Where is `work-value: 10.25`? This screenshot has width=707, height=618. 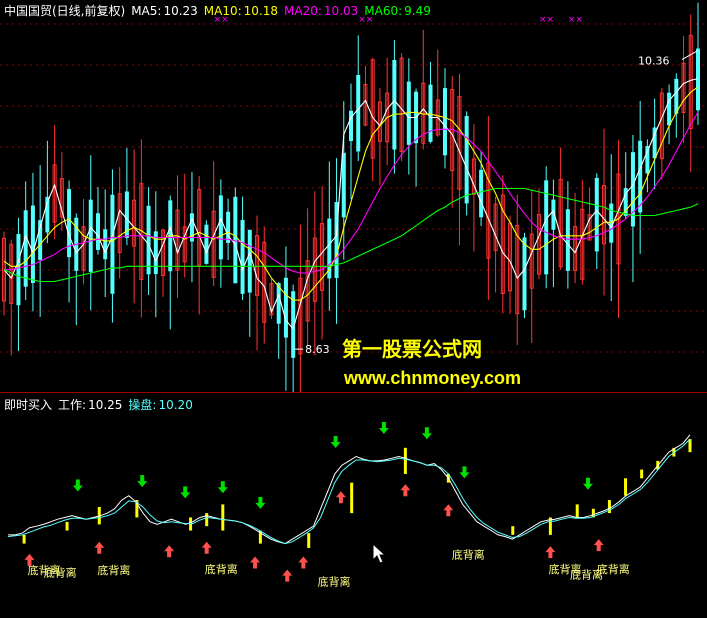 work-value: 10.25 is located at coordinates (105, 405).